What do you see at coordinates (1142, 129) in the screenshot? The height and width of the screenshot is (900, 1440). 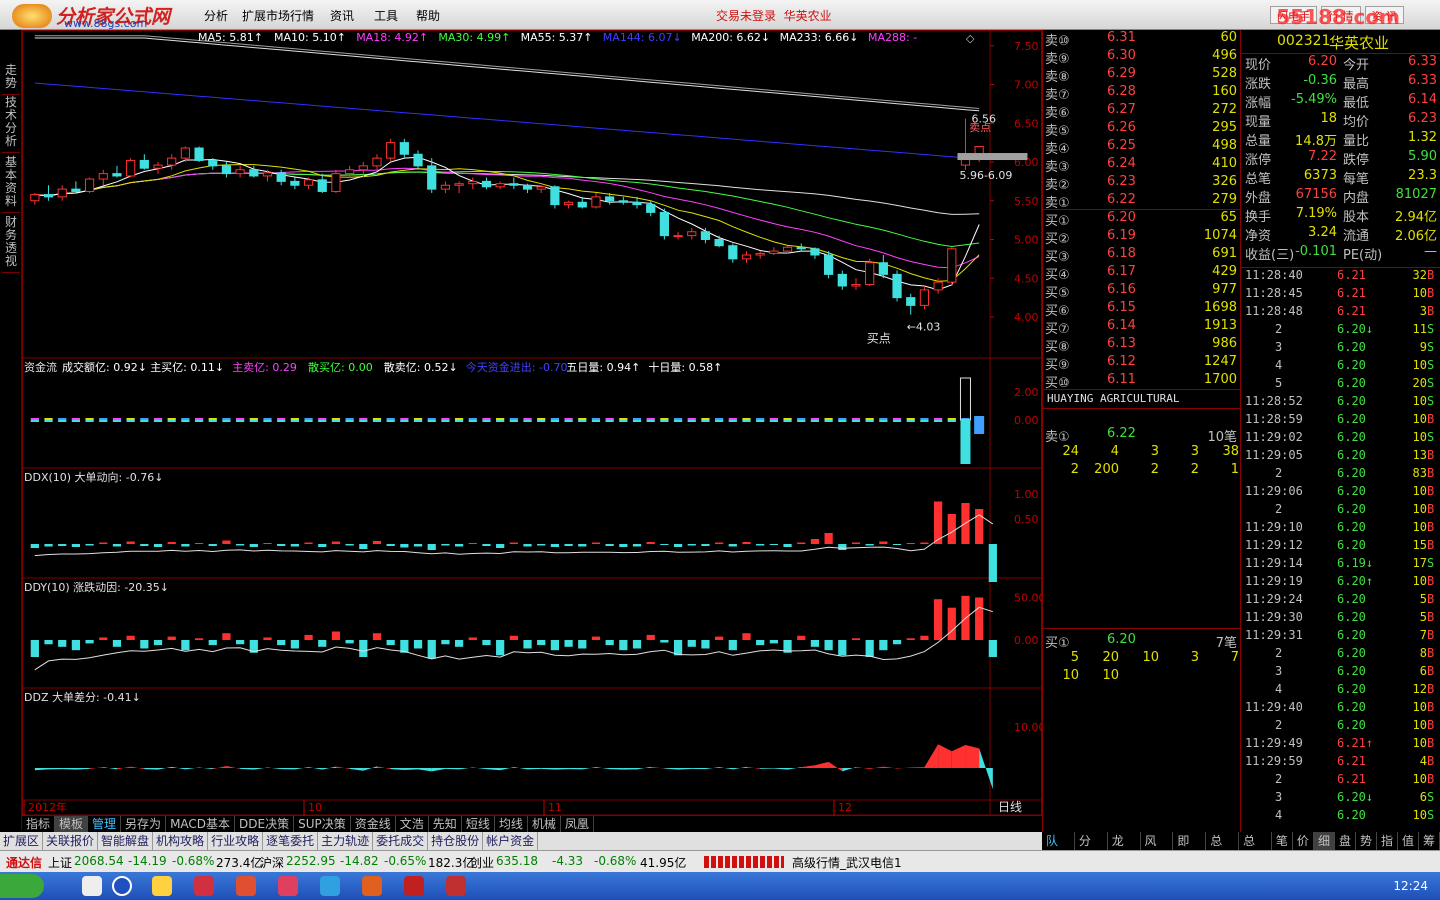 I see `order-book-sell-row: 卖⑤ 6.26 295` at bounding box center [1142, 129].